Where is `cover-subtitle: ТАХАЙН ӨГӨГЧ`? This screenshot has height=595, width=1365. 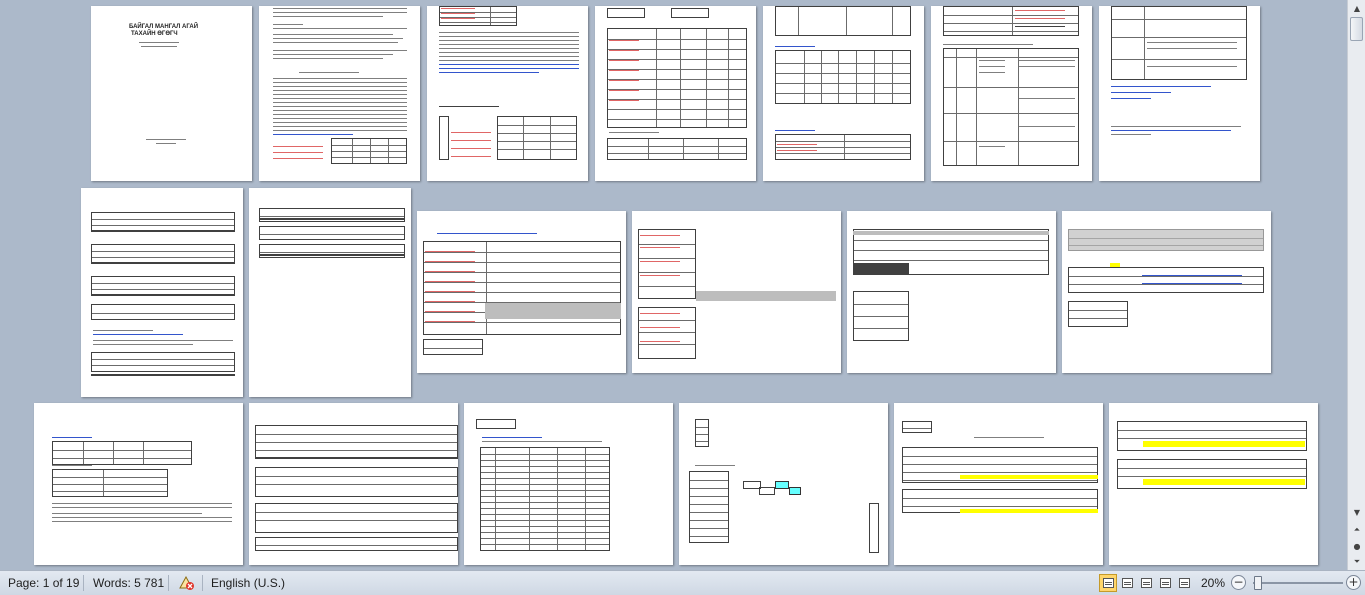 cover-subtitle: ТАХАЙН ӨГӨГЧ is located at coordinates (154, 34).